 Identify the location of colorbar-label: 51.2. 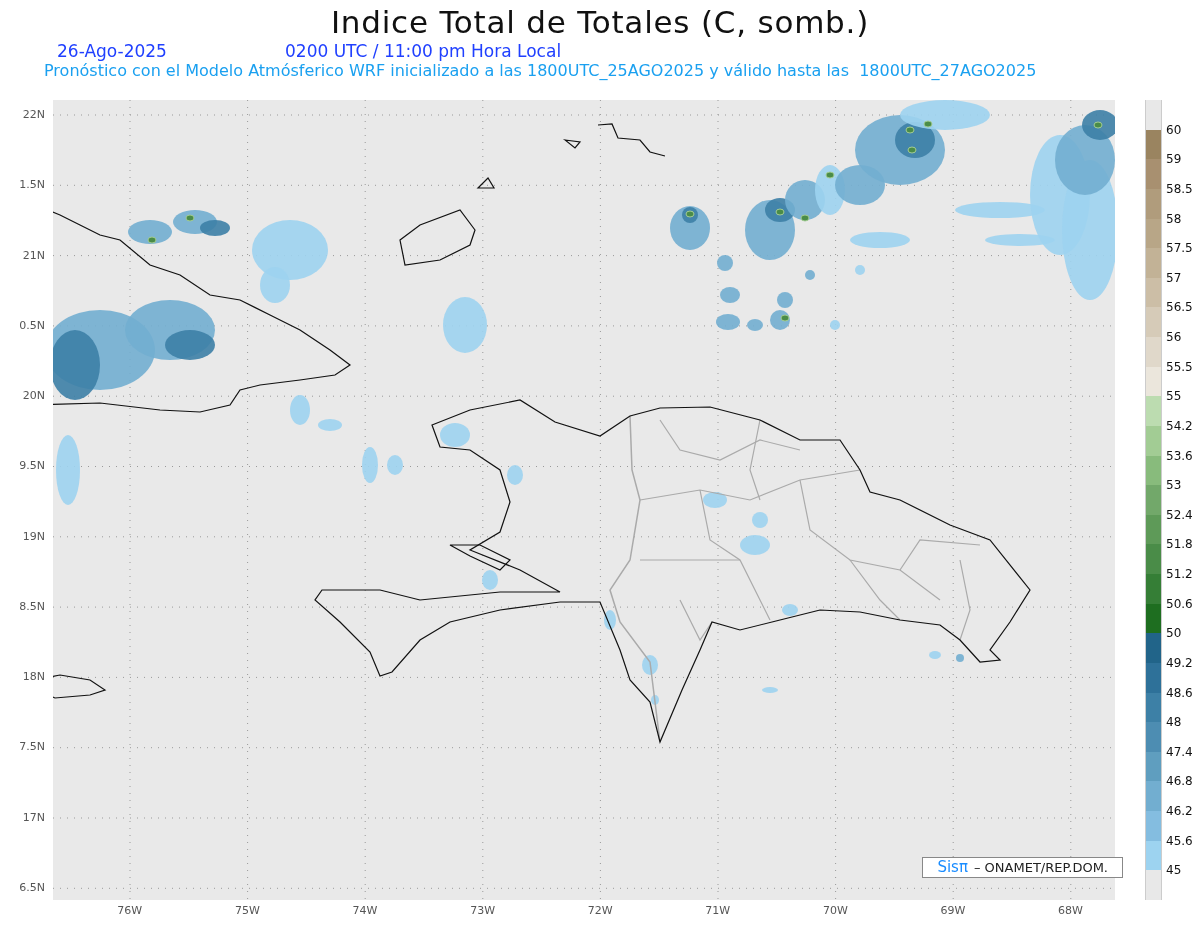
(1179, 574).